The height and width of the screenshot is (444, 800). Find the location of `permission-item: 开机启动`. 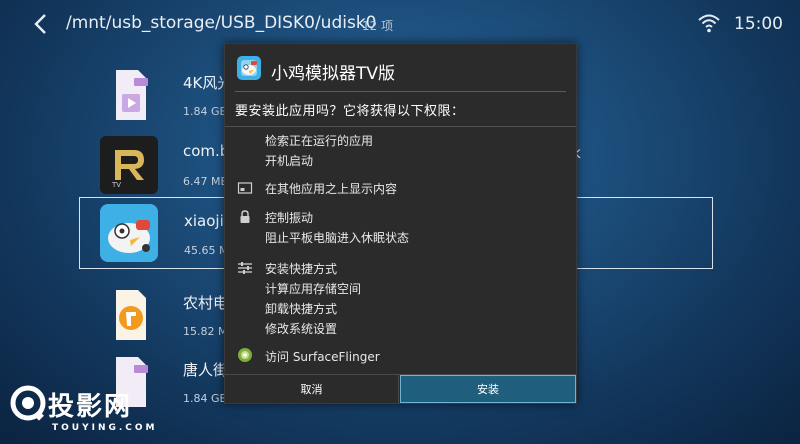

permission-item: 开机启动 is located at coordinates (289, 161).